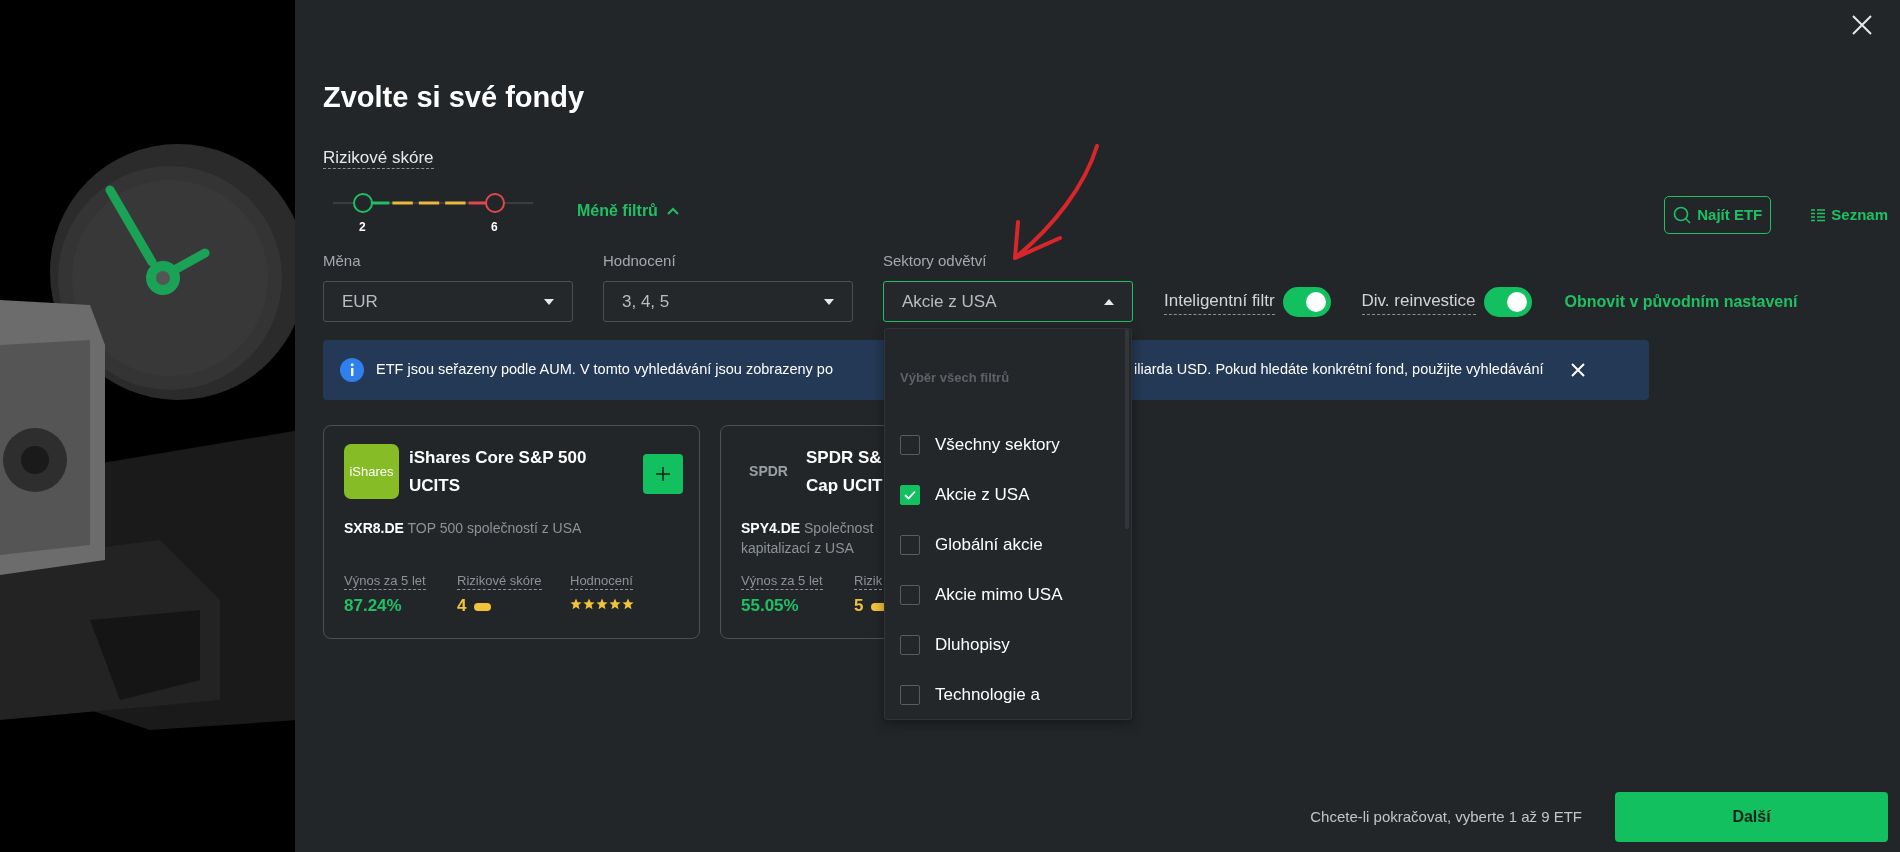 The height and width of the screenshot is (852, 1900). What do you see at coordinates (498, 472) in the screenshot?
I see `fund-name: iShares Core S&P 500 UCITS` at bounding box center [498, 472].